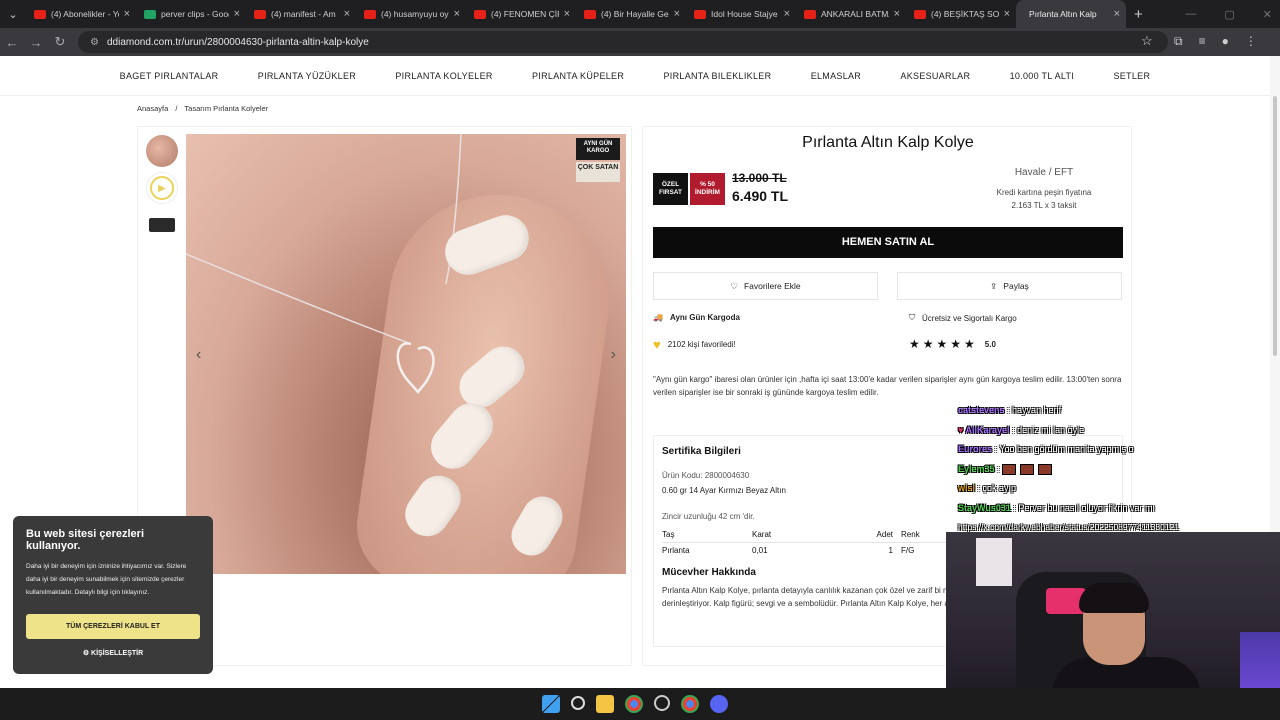 The width and height of the screenshot is (1280, 720). What do you see at coordinates (1202, 41) in the screenshot?
I see `reading-list-icon: ≡` at bounding box center [1202, 41].